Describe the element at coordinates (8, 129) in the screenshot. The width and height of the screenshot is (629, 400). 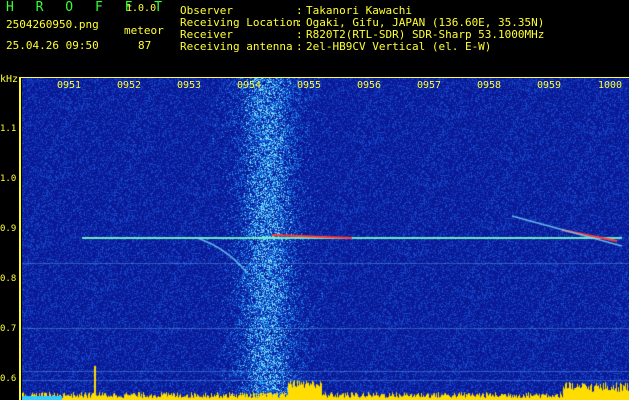
I see `y-tick-1-1: 1.1` at that location.